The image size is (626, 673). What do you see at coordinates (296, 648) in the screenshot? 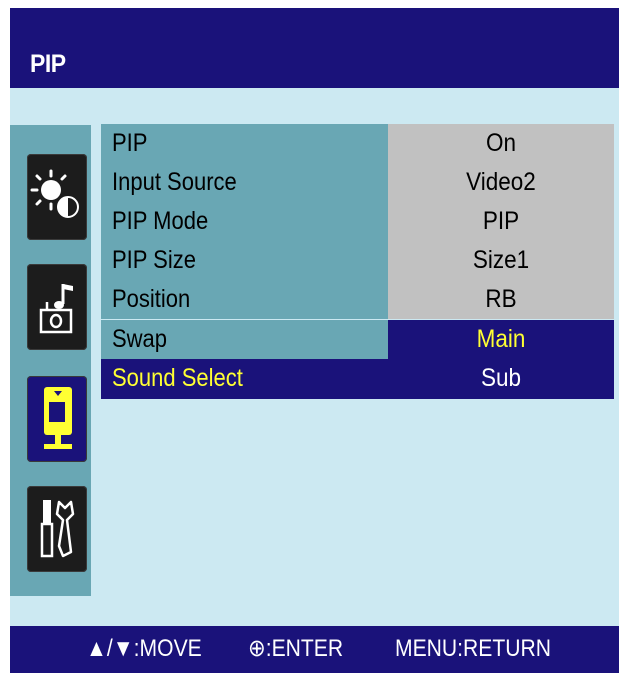
I see `enter-hint: ⊕:ENTER` at bounding box center [296, 648].